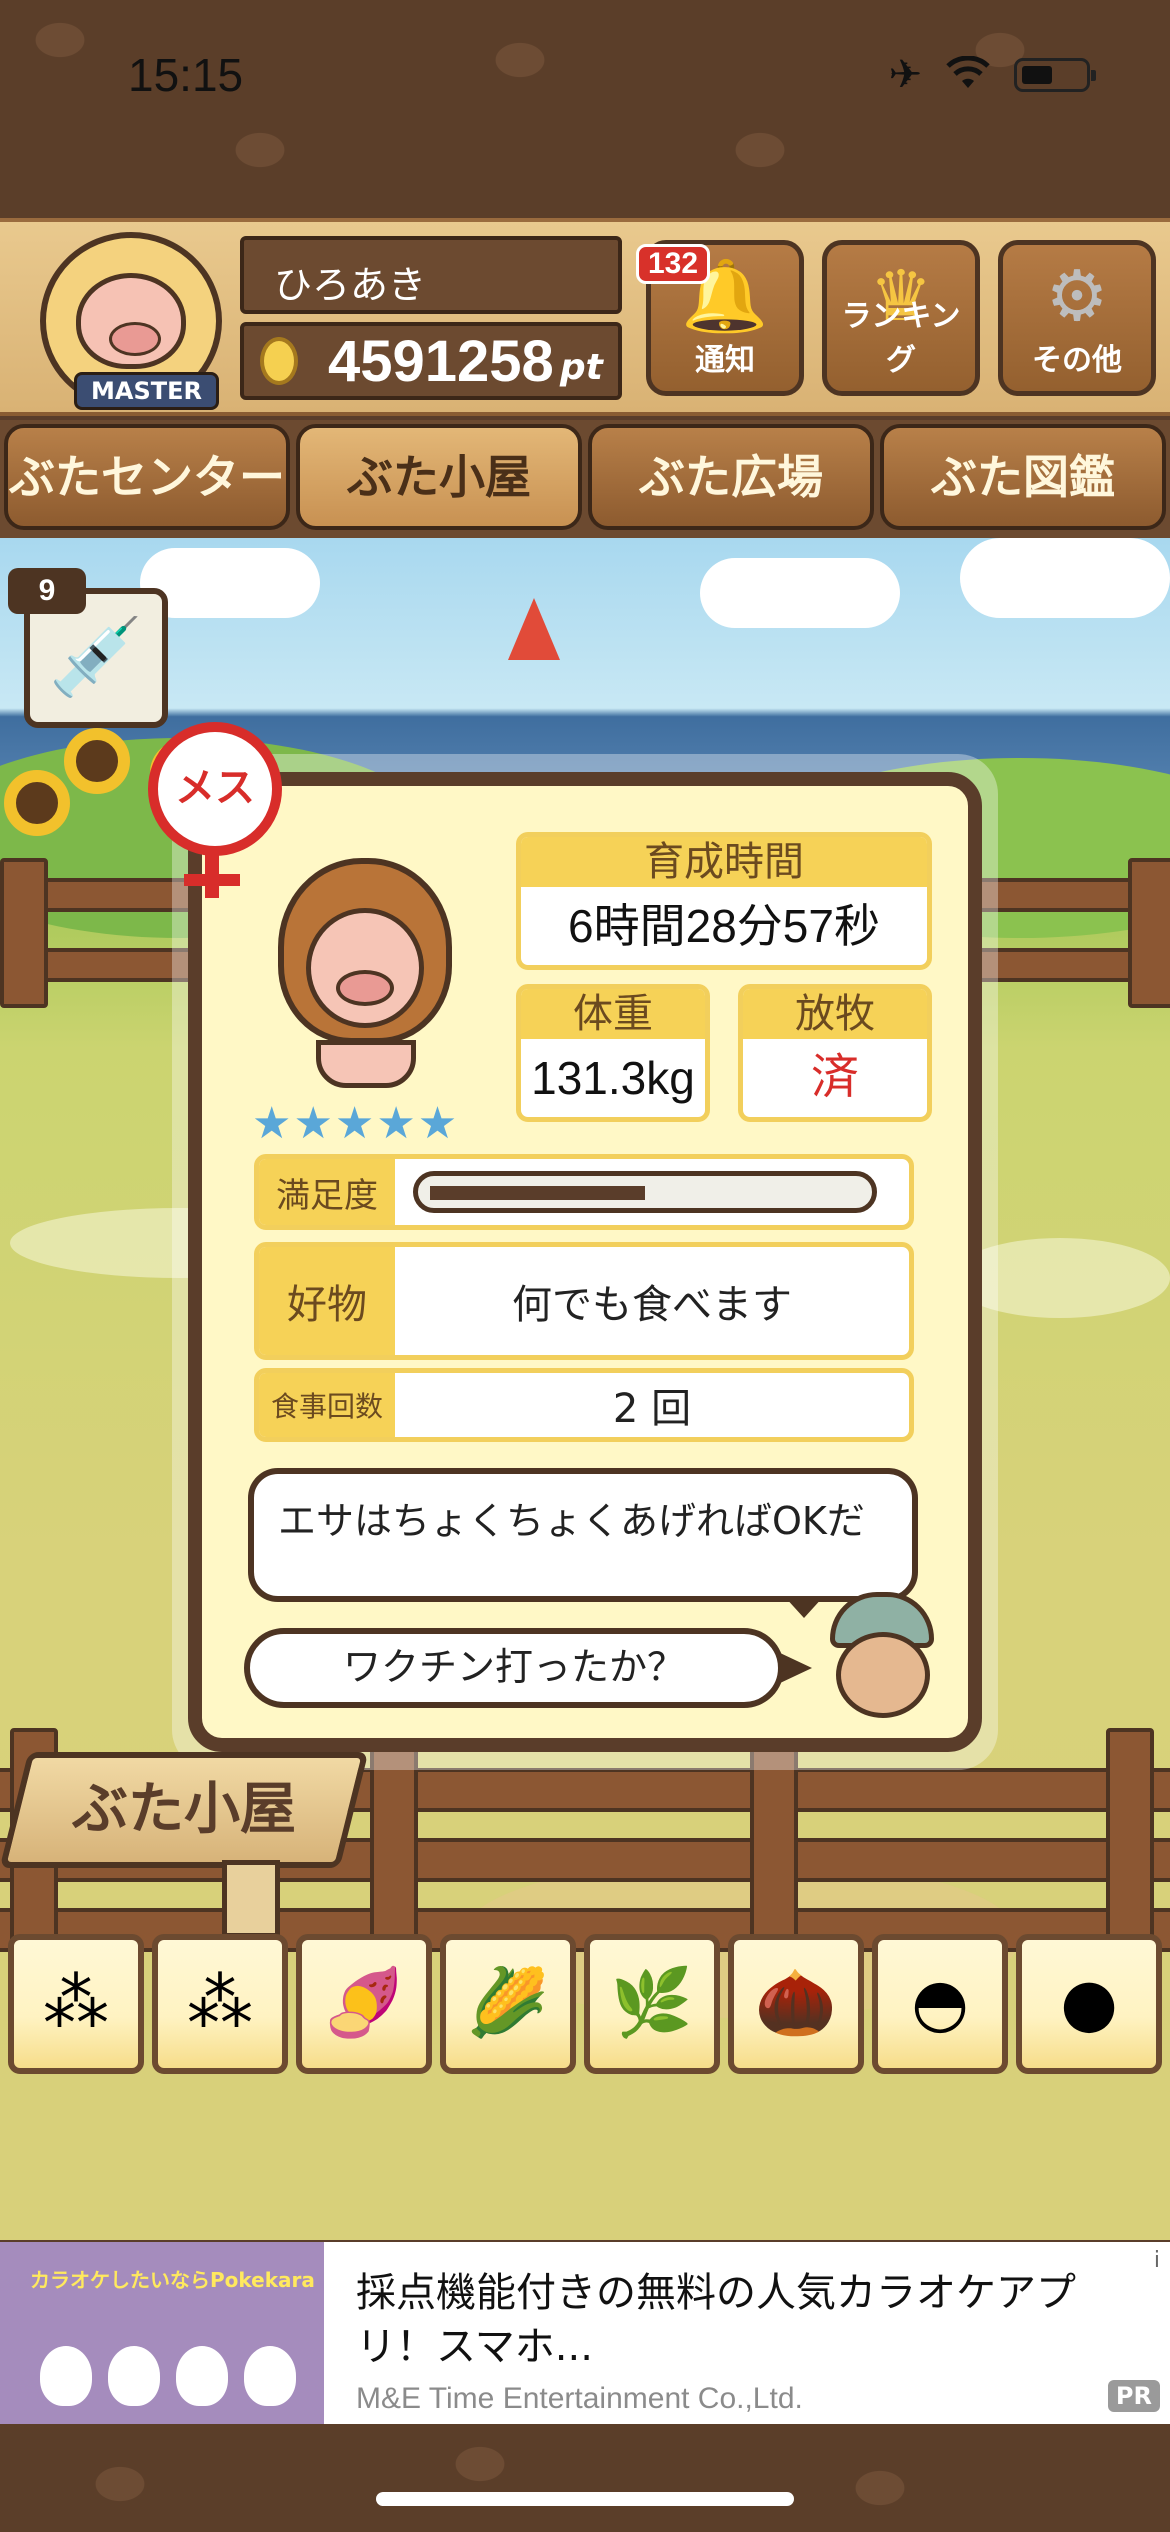  What do you see at coordinates (96, 656) in the screenshot?
I see `syringe-icon: 💉` at bounding box center [96, 656].